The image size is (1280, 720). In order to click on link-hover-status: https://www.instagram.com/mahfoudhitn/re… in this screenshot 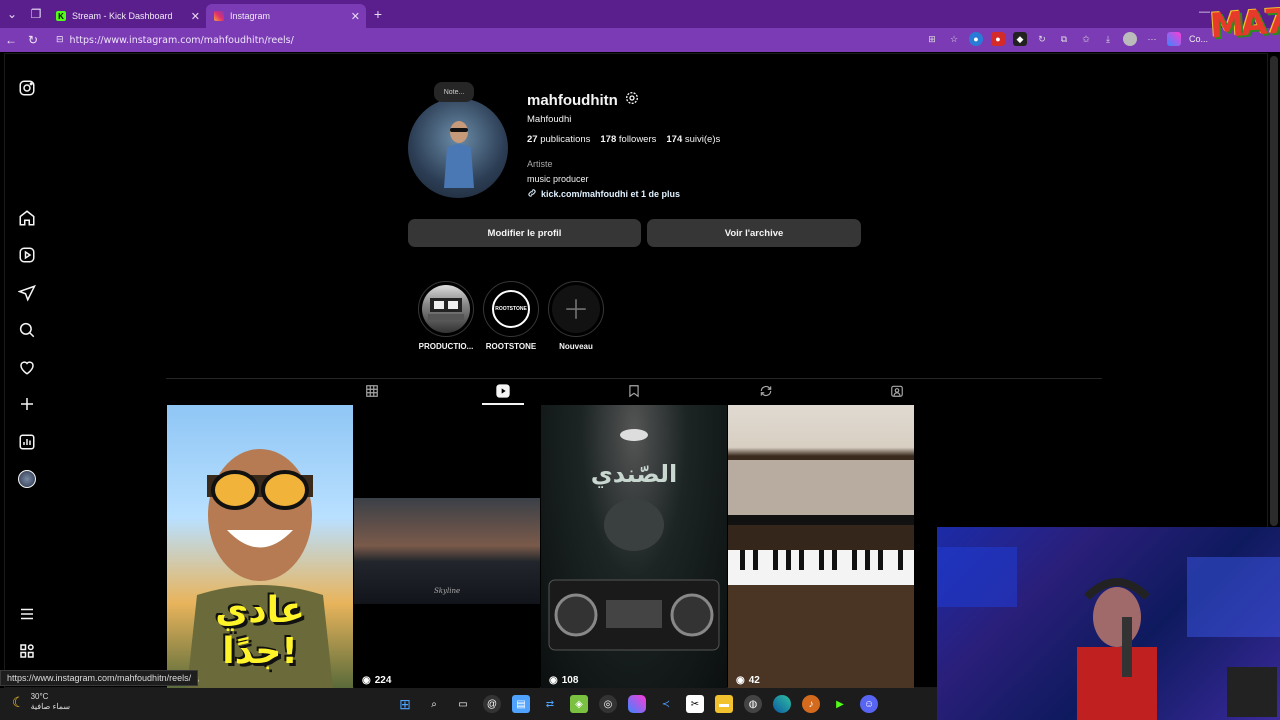, I will do `click(99, 678)`.